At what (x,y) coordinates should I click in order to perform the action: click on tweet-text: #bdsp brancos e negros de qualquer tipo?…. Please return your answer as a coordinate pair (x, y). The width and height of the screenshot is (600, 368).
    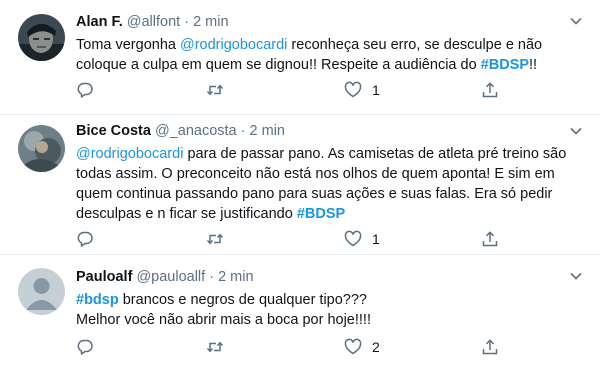
    Looking at the image, I should click on (328, 310).